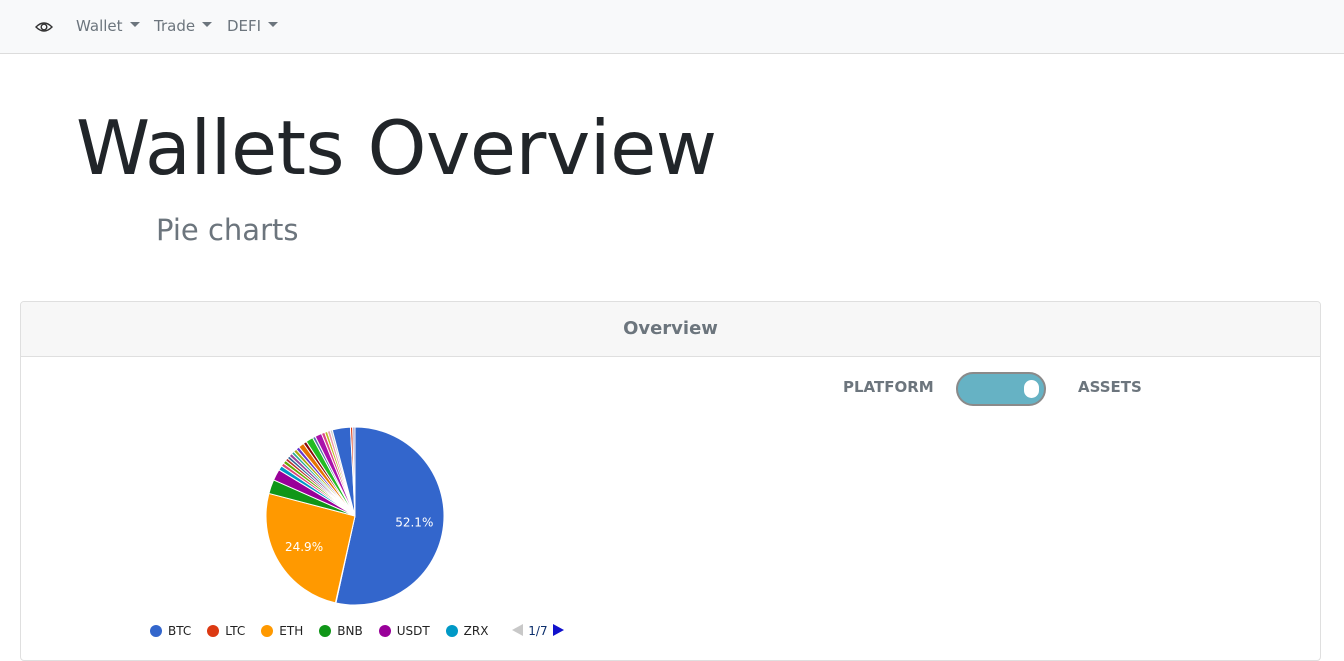  I want to click on nav-wallet-label: Wallet, so click(99, 26).